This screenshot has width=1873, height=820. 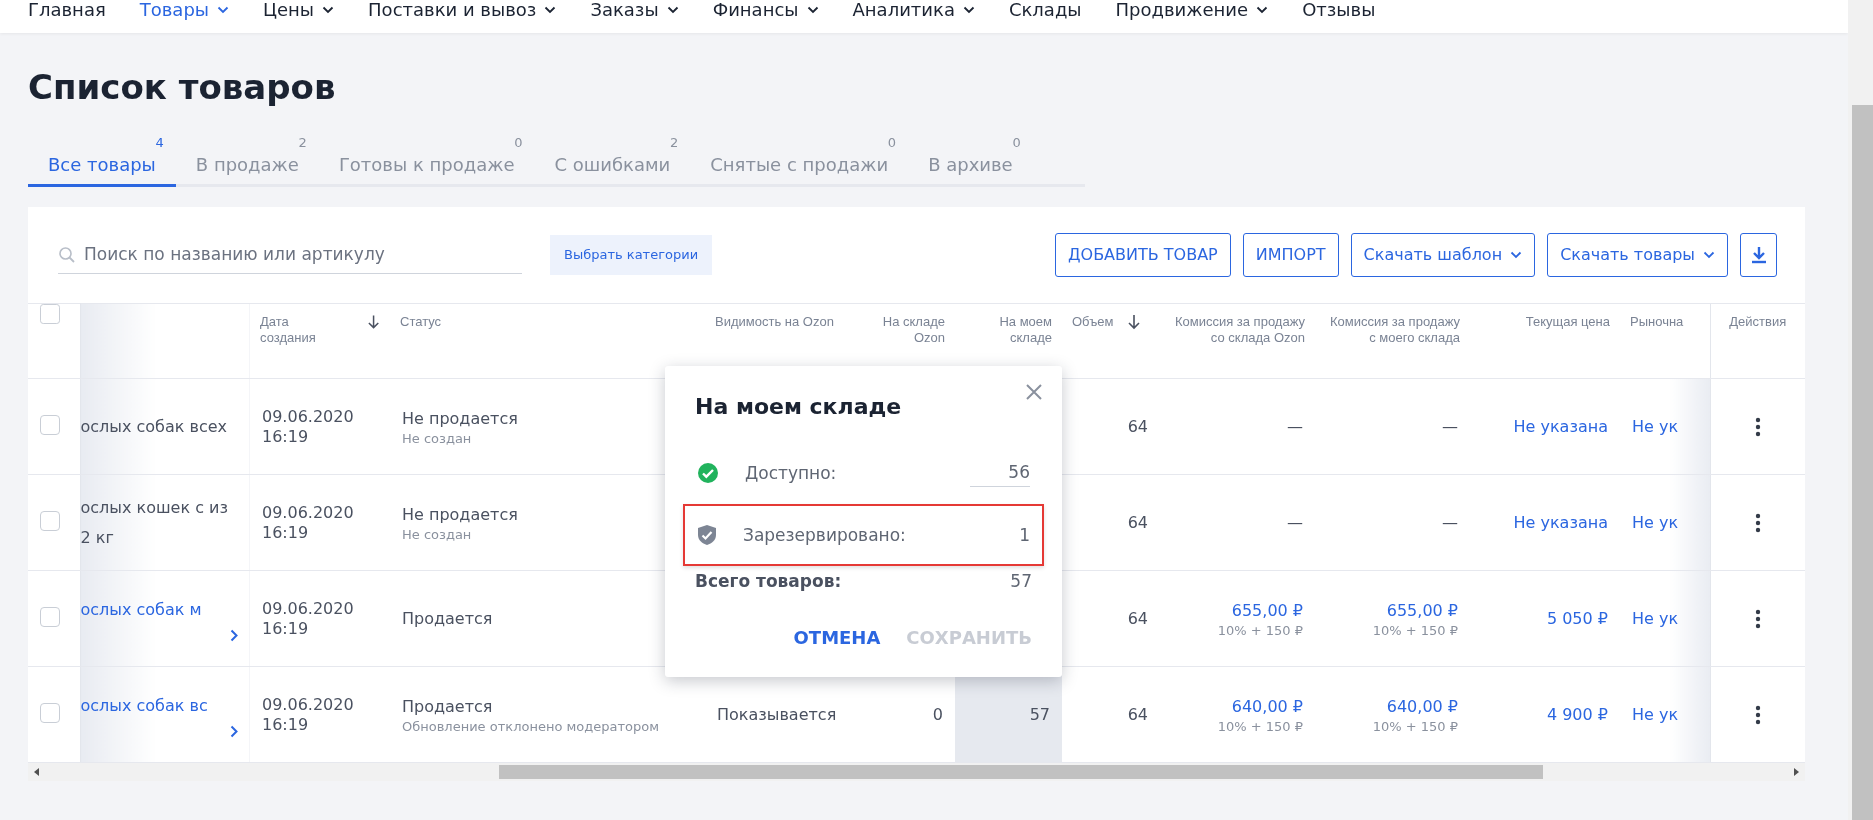 I want to click on vertical-scrollbar, so click(x=1860, y=410).